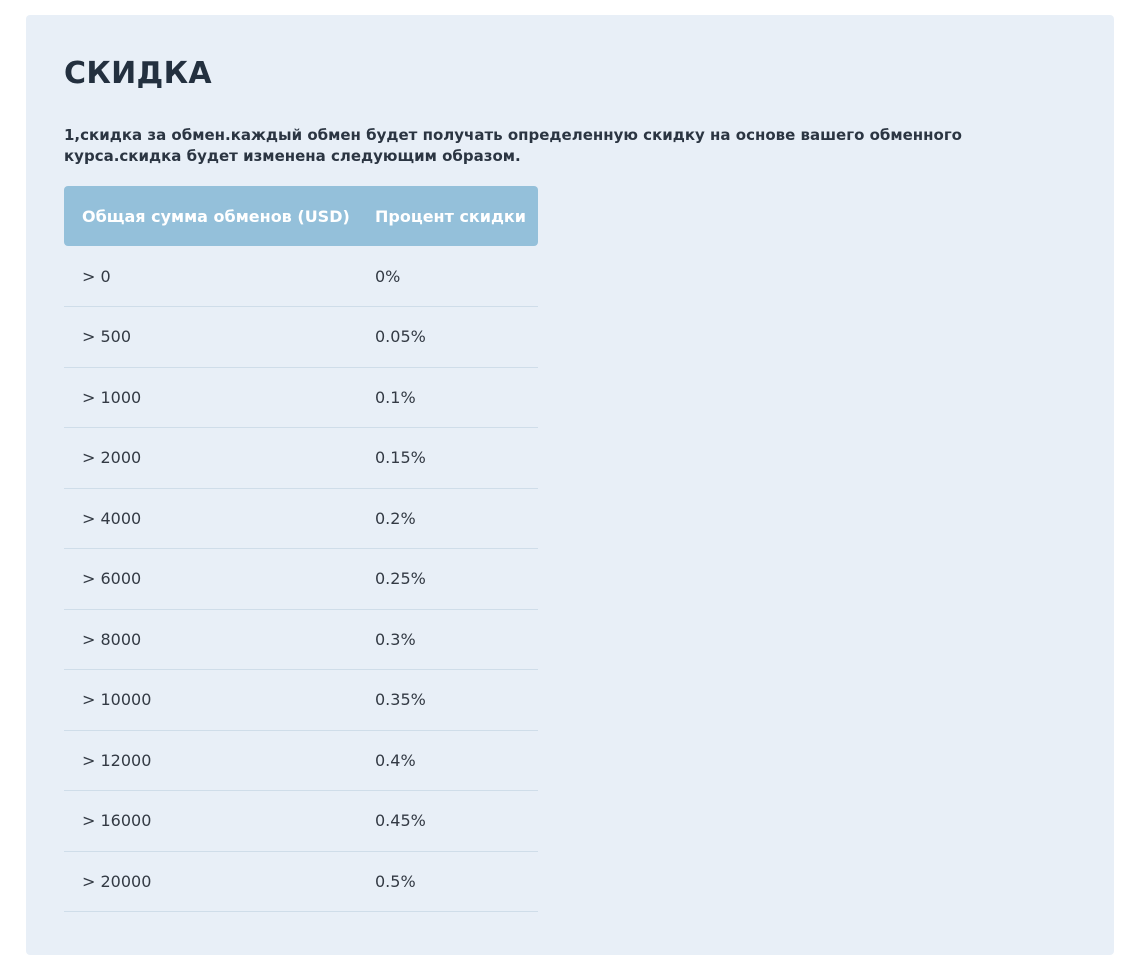  I want to click on discount-cell: 0.05%, so click(447, 337).